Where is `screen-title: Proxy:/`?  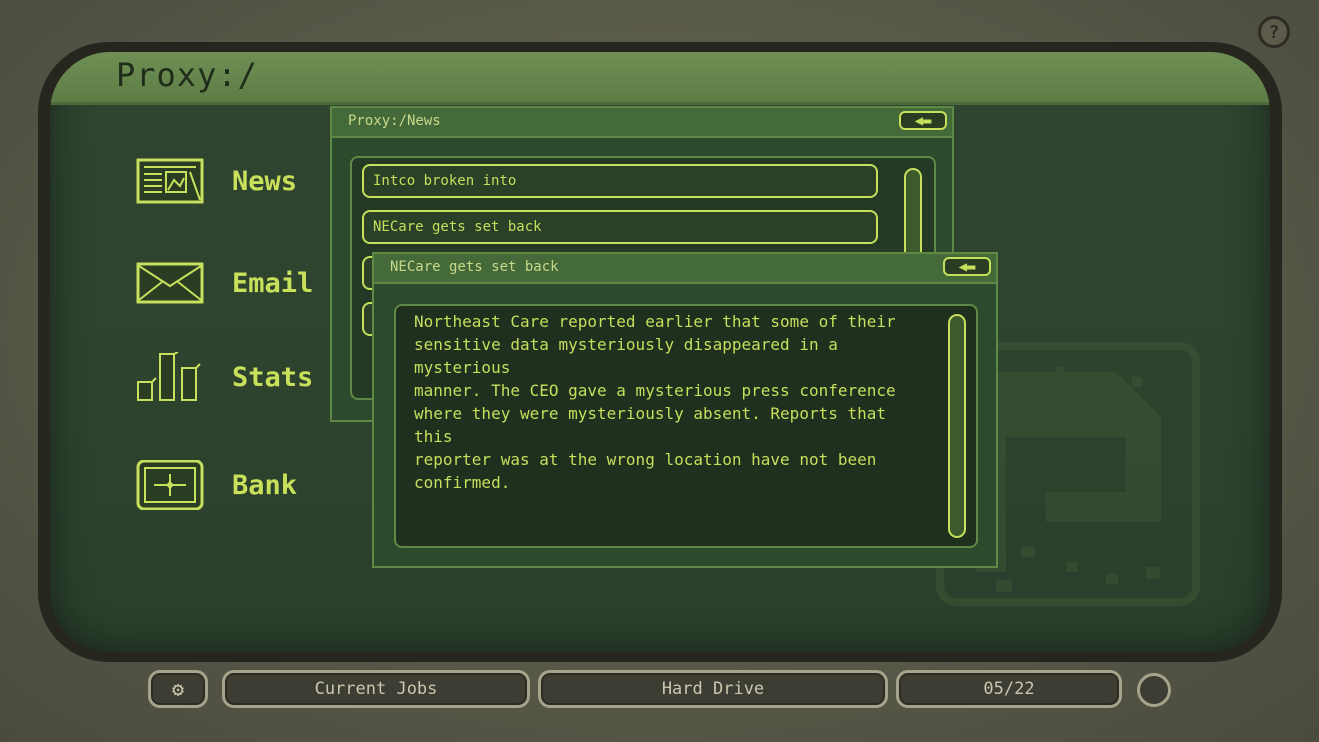
screen-title: Proxy:/ is located at coordinates (187, 75).